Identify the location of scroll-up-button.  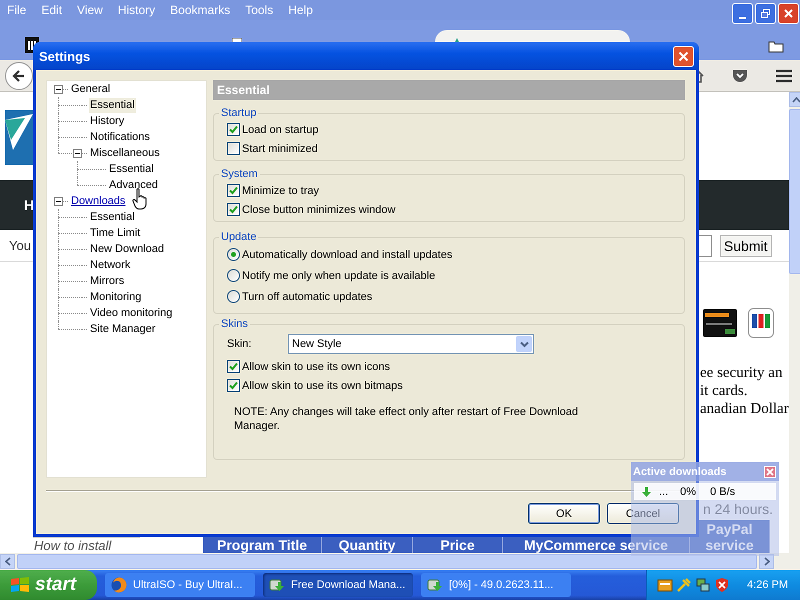
(794, 99).